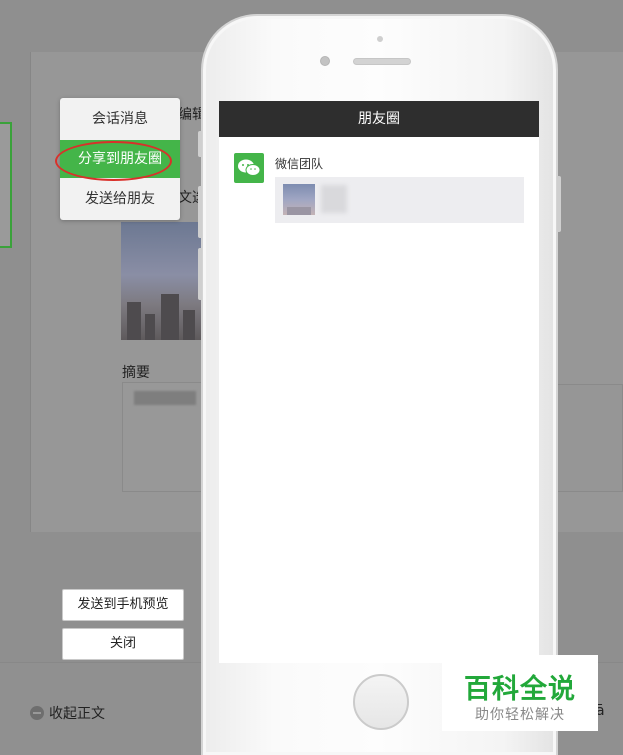 The width and height of the screenshot is (623, 755). What do you see at coordinates (299, 199) in the screenshot?
I see `shared-article-thumbnail` at bounding box center [299, 199].